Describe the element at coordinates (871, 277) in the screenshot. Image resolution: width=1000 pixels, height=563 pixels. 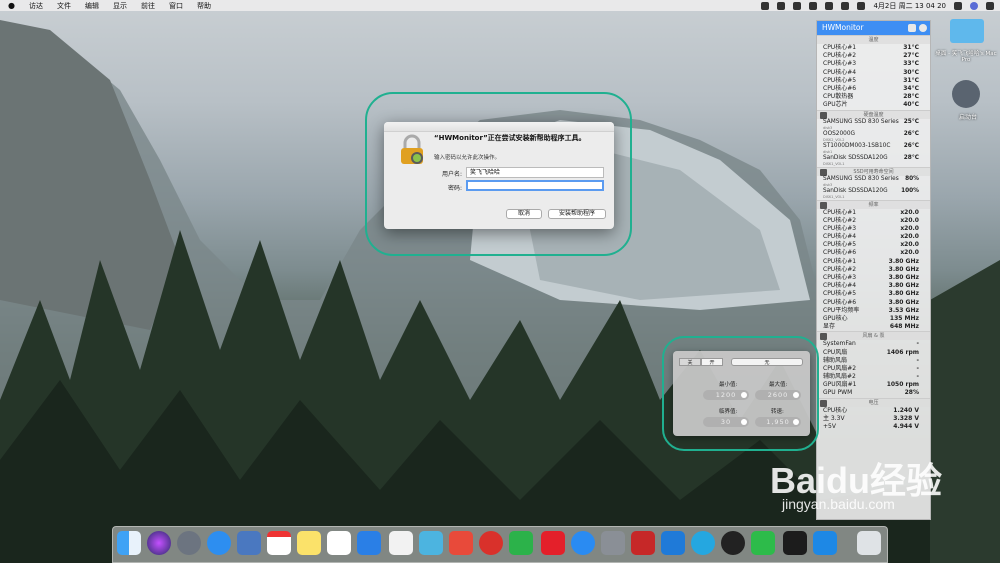
I see `frequency-row: CPU核心#3 3.80 GHz` at that location.